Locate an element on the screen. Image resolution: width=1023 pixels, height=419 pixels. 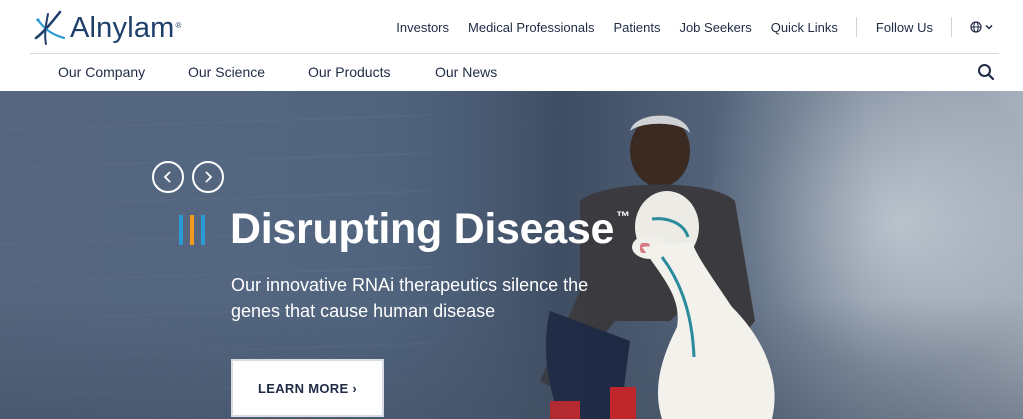
headline-accent-bars is located at coordinates (195, 230).